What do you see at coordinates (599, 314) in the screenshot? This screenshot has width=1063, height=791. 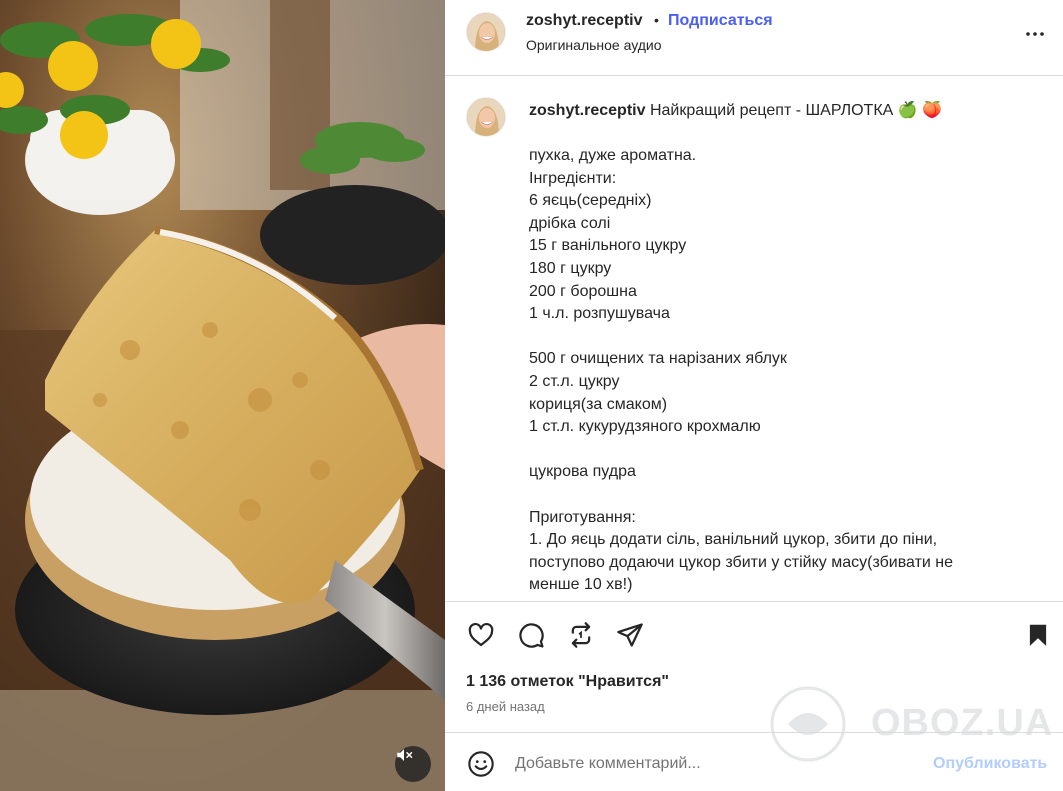 I see `caption-line: 1 ч.л. розпушувача` at bounding box center [599, 314].